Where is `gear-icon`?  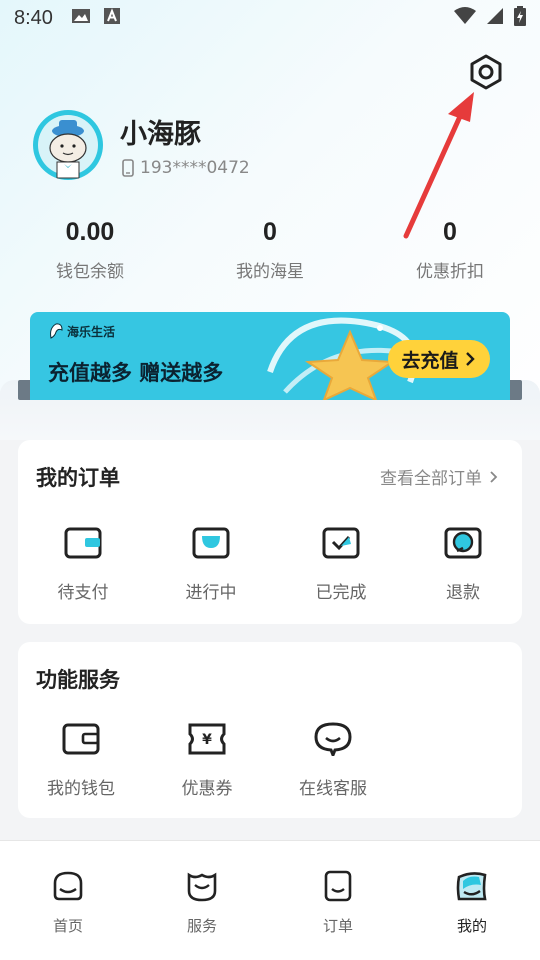 gear-icon is located at coordinates (486, 72).